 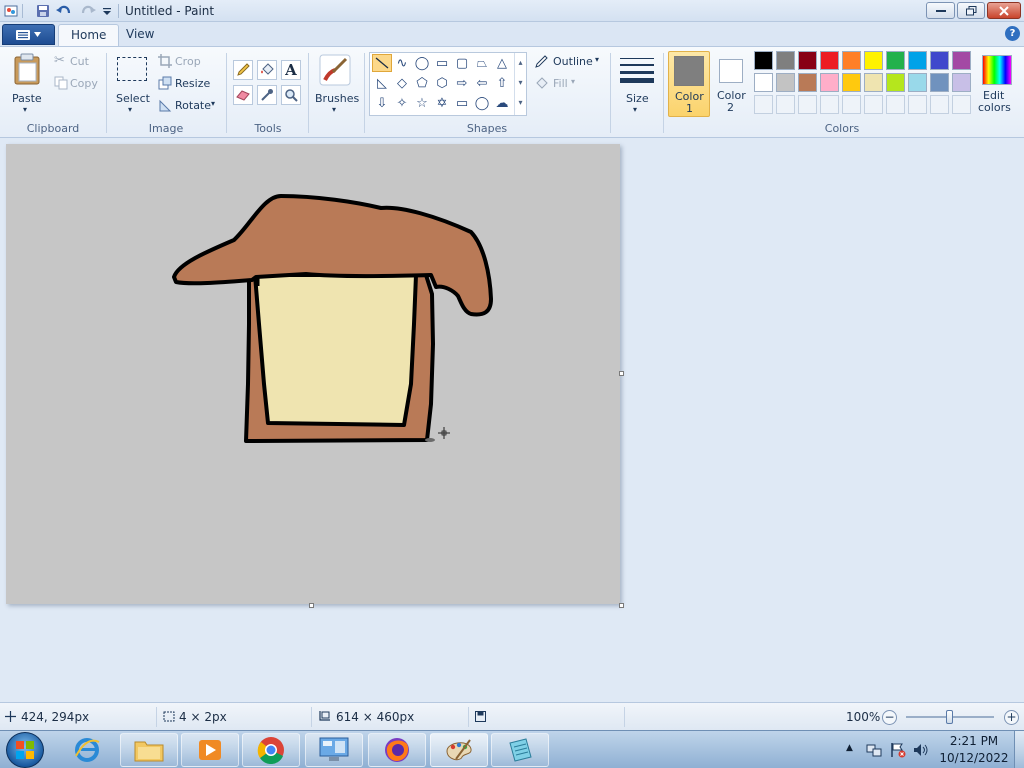 I want to click on file-explorer-taskbar-button, so click(x=149, y=750).